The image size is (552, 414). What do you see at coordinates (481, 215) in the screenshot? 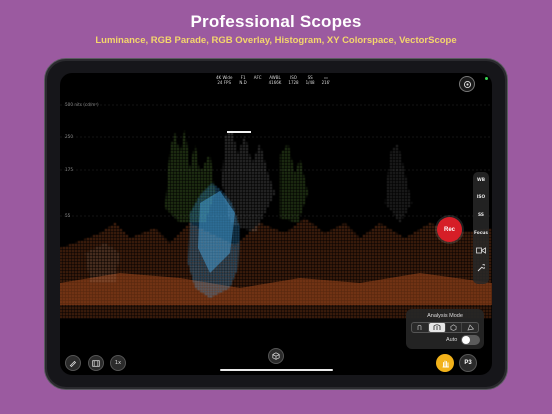
I see `ss-button: SS` at bounding box center [481, 215].